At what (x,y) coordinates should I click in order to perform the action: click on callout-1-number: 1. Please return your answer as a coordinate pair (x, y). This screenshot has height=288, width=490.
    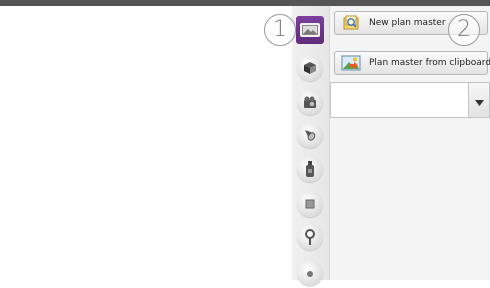
    Looking at the image, I should click on (280, 29).